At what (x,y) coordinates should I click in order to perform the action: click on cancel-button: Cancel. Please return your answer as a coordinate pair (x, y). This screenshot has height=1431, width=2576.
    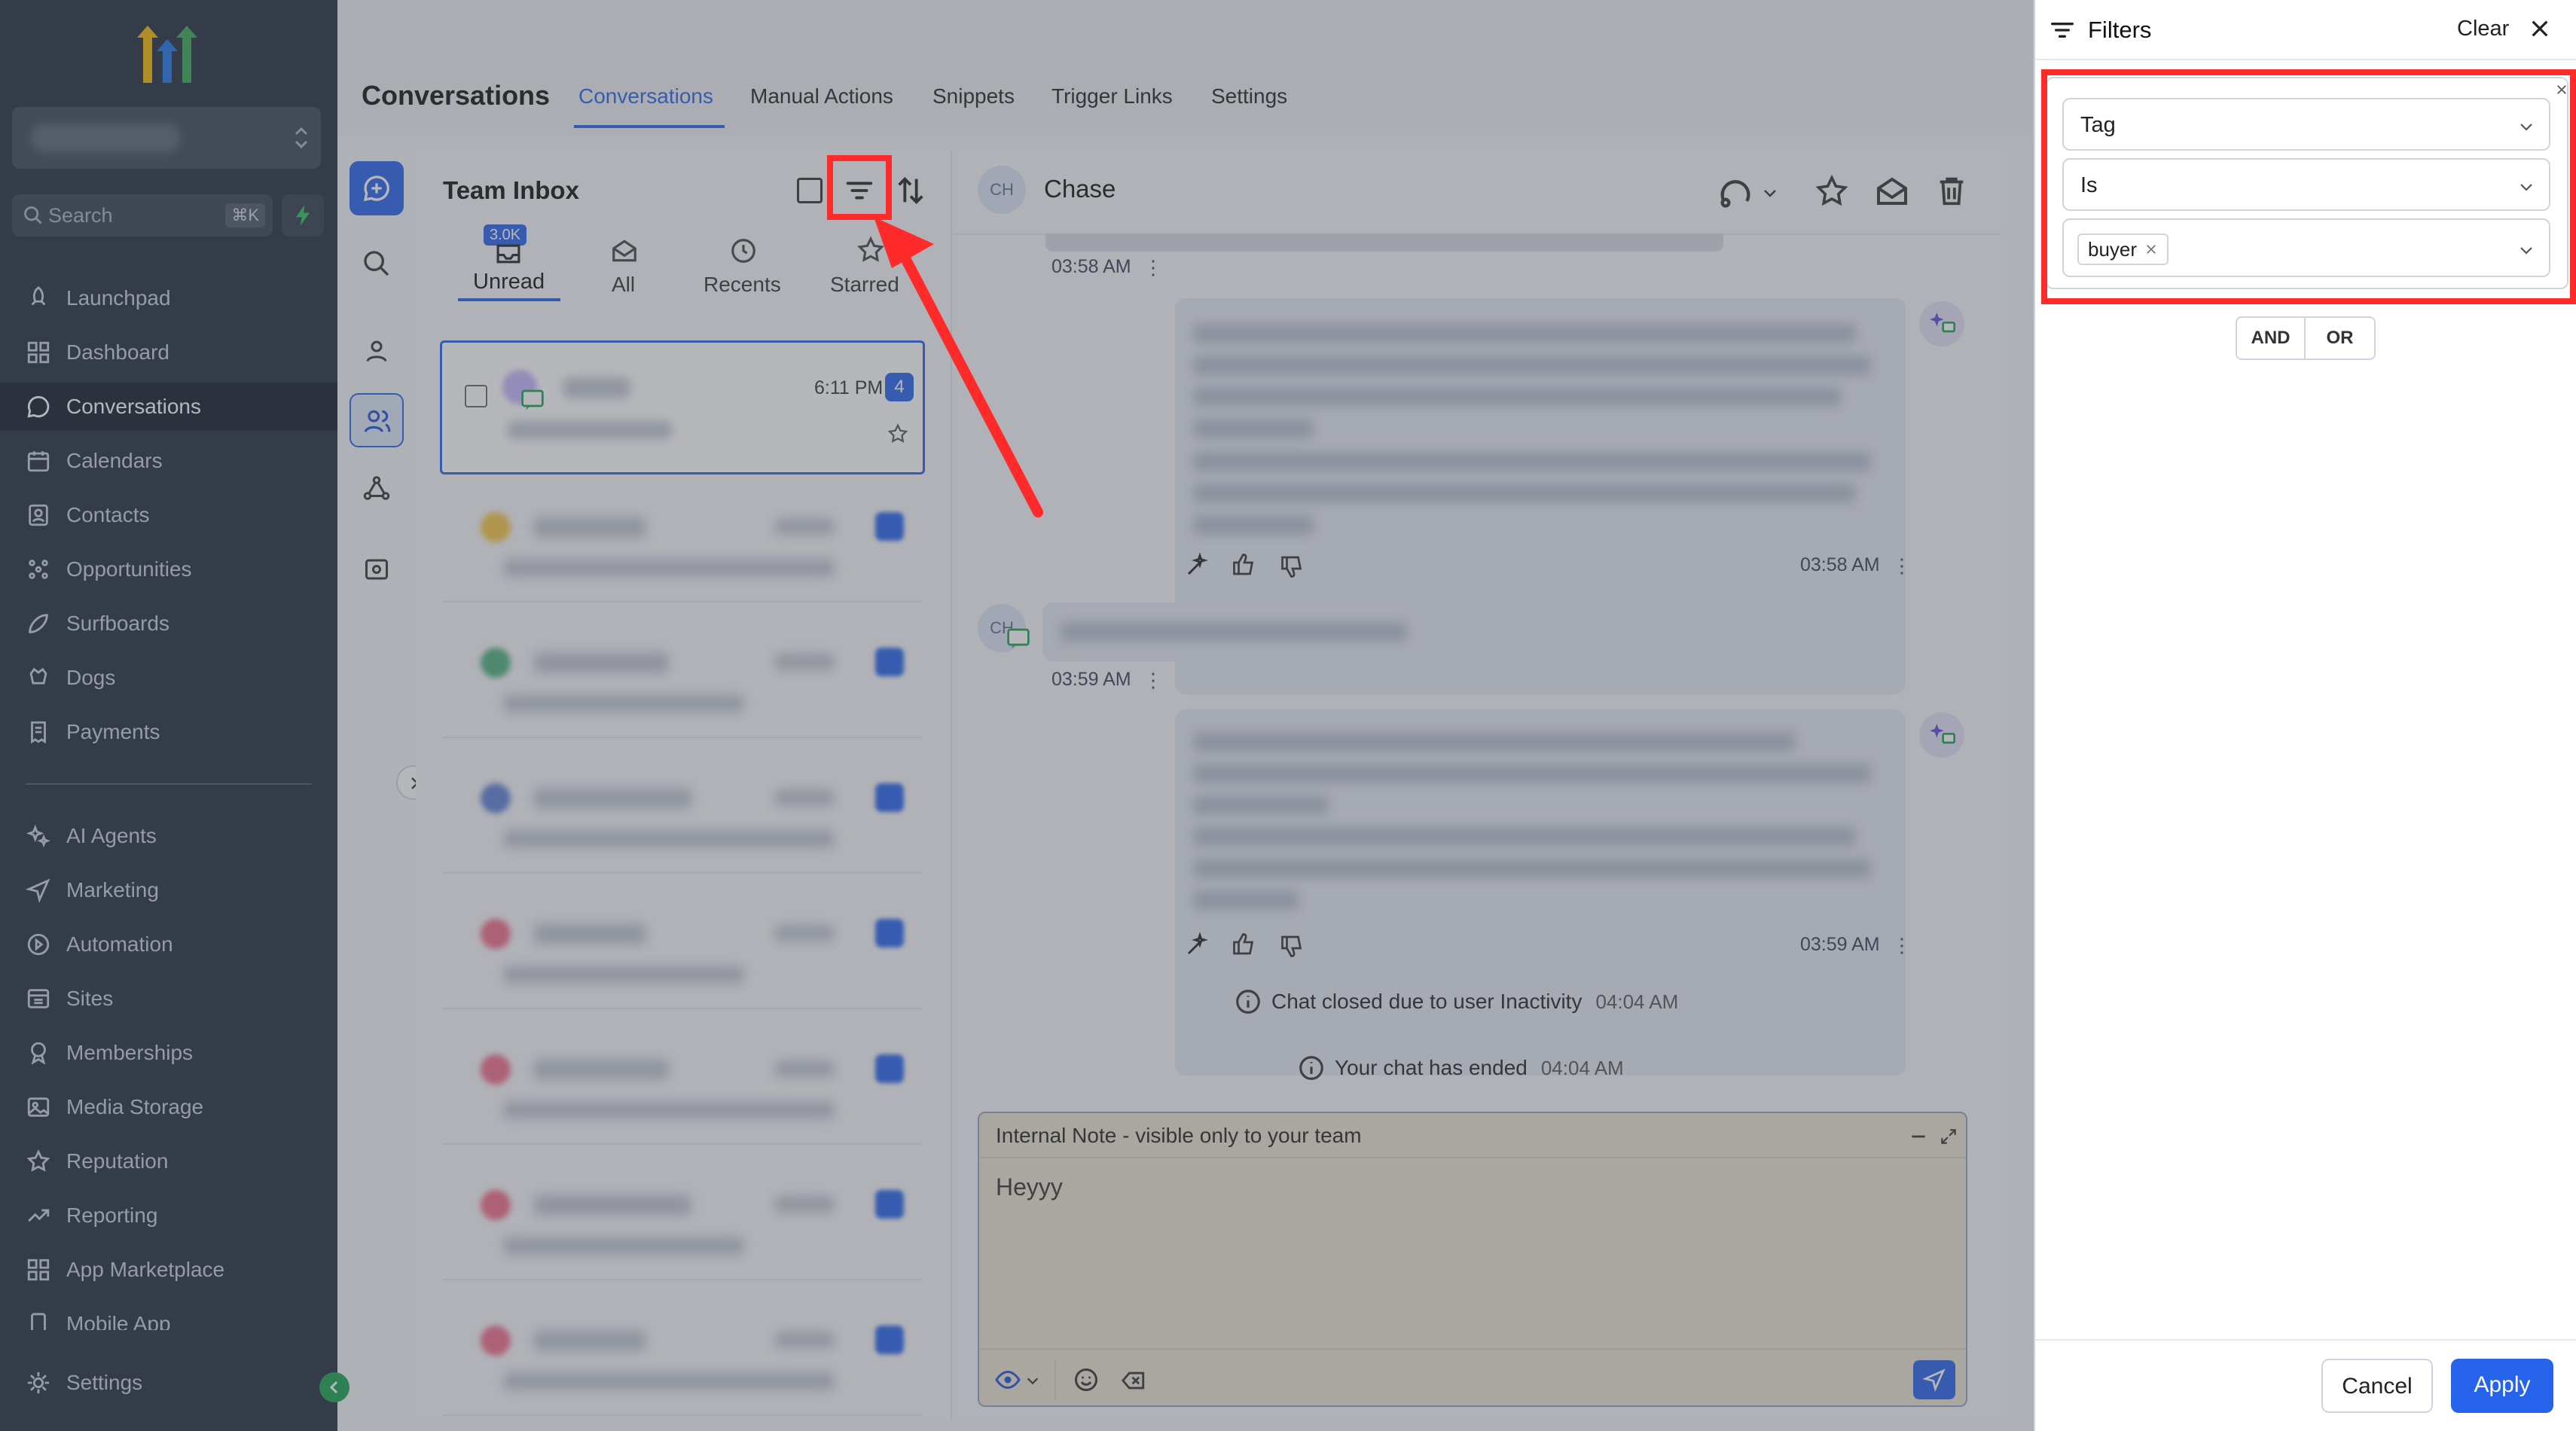
    Looking at the image, I should click on (2377, 1386).